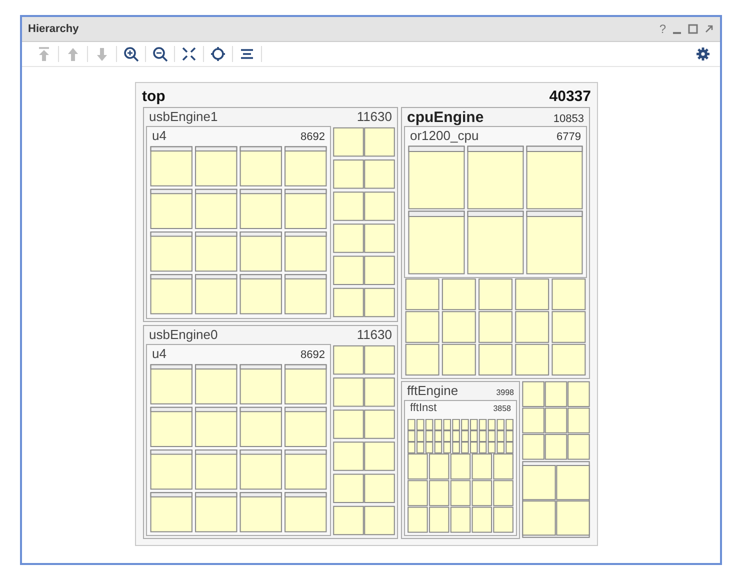  Describe the element at coordinates (218, 54) in the screenshot. I see `center-icon` at that location.